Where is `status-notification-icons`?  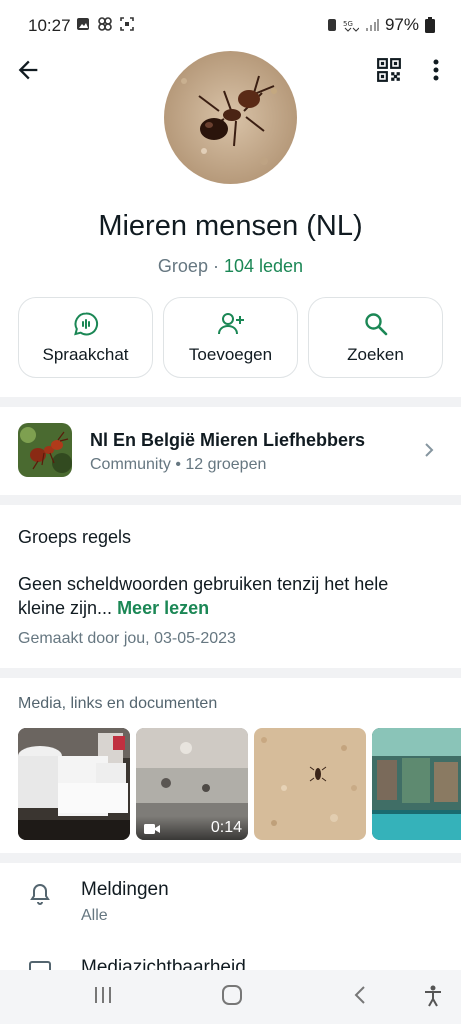 status-notification-icons is located at coordinates (105, 24).